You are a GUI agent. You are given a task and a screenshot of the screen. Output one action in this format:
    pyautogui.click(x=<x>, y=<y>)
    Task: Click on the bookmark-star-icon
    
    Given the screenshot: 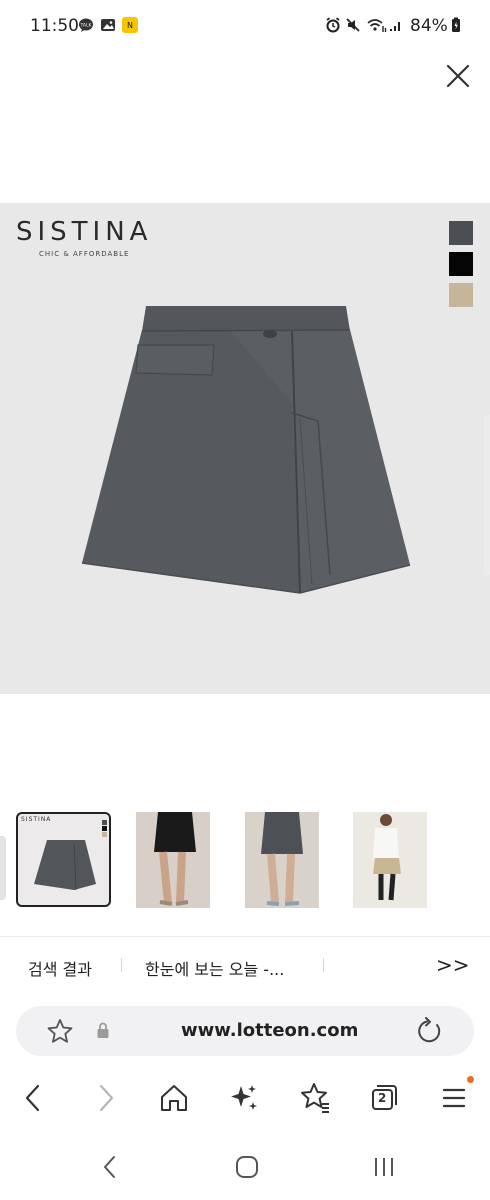 What is the action you would take?
    pyautogui.click(x=60, y=1031)
    